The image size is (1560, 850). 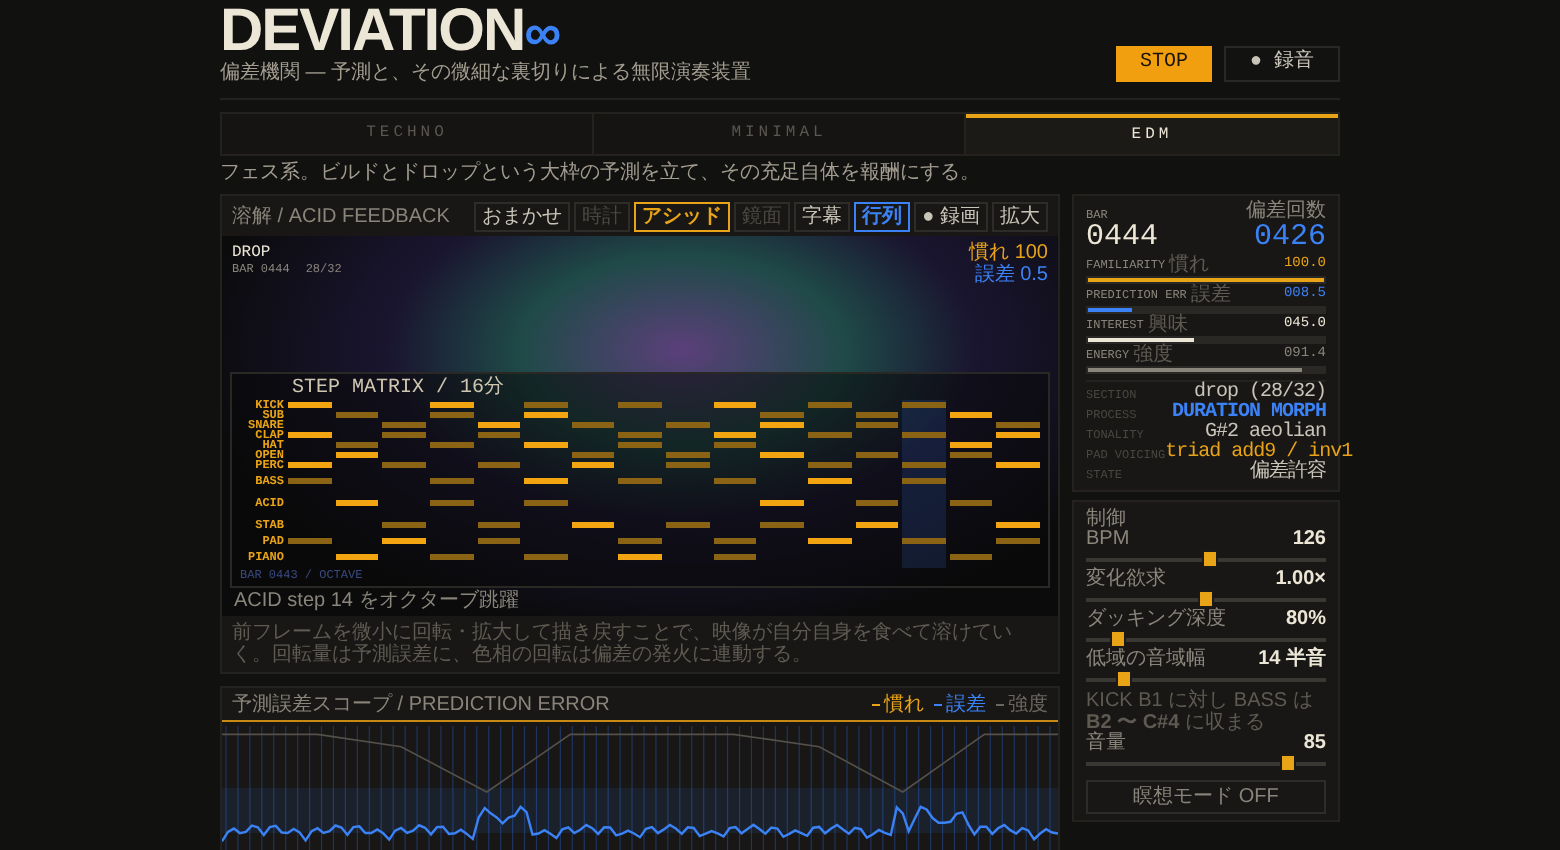 I want to click on genre-description: フェス系。ビルドとドロップという大枠の予測を立て、その充足自体を報酬にする。, so click(x=601, y=174).